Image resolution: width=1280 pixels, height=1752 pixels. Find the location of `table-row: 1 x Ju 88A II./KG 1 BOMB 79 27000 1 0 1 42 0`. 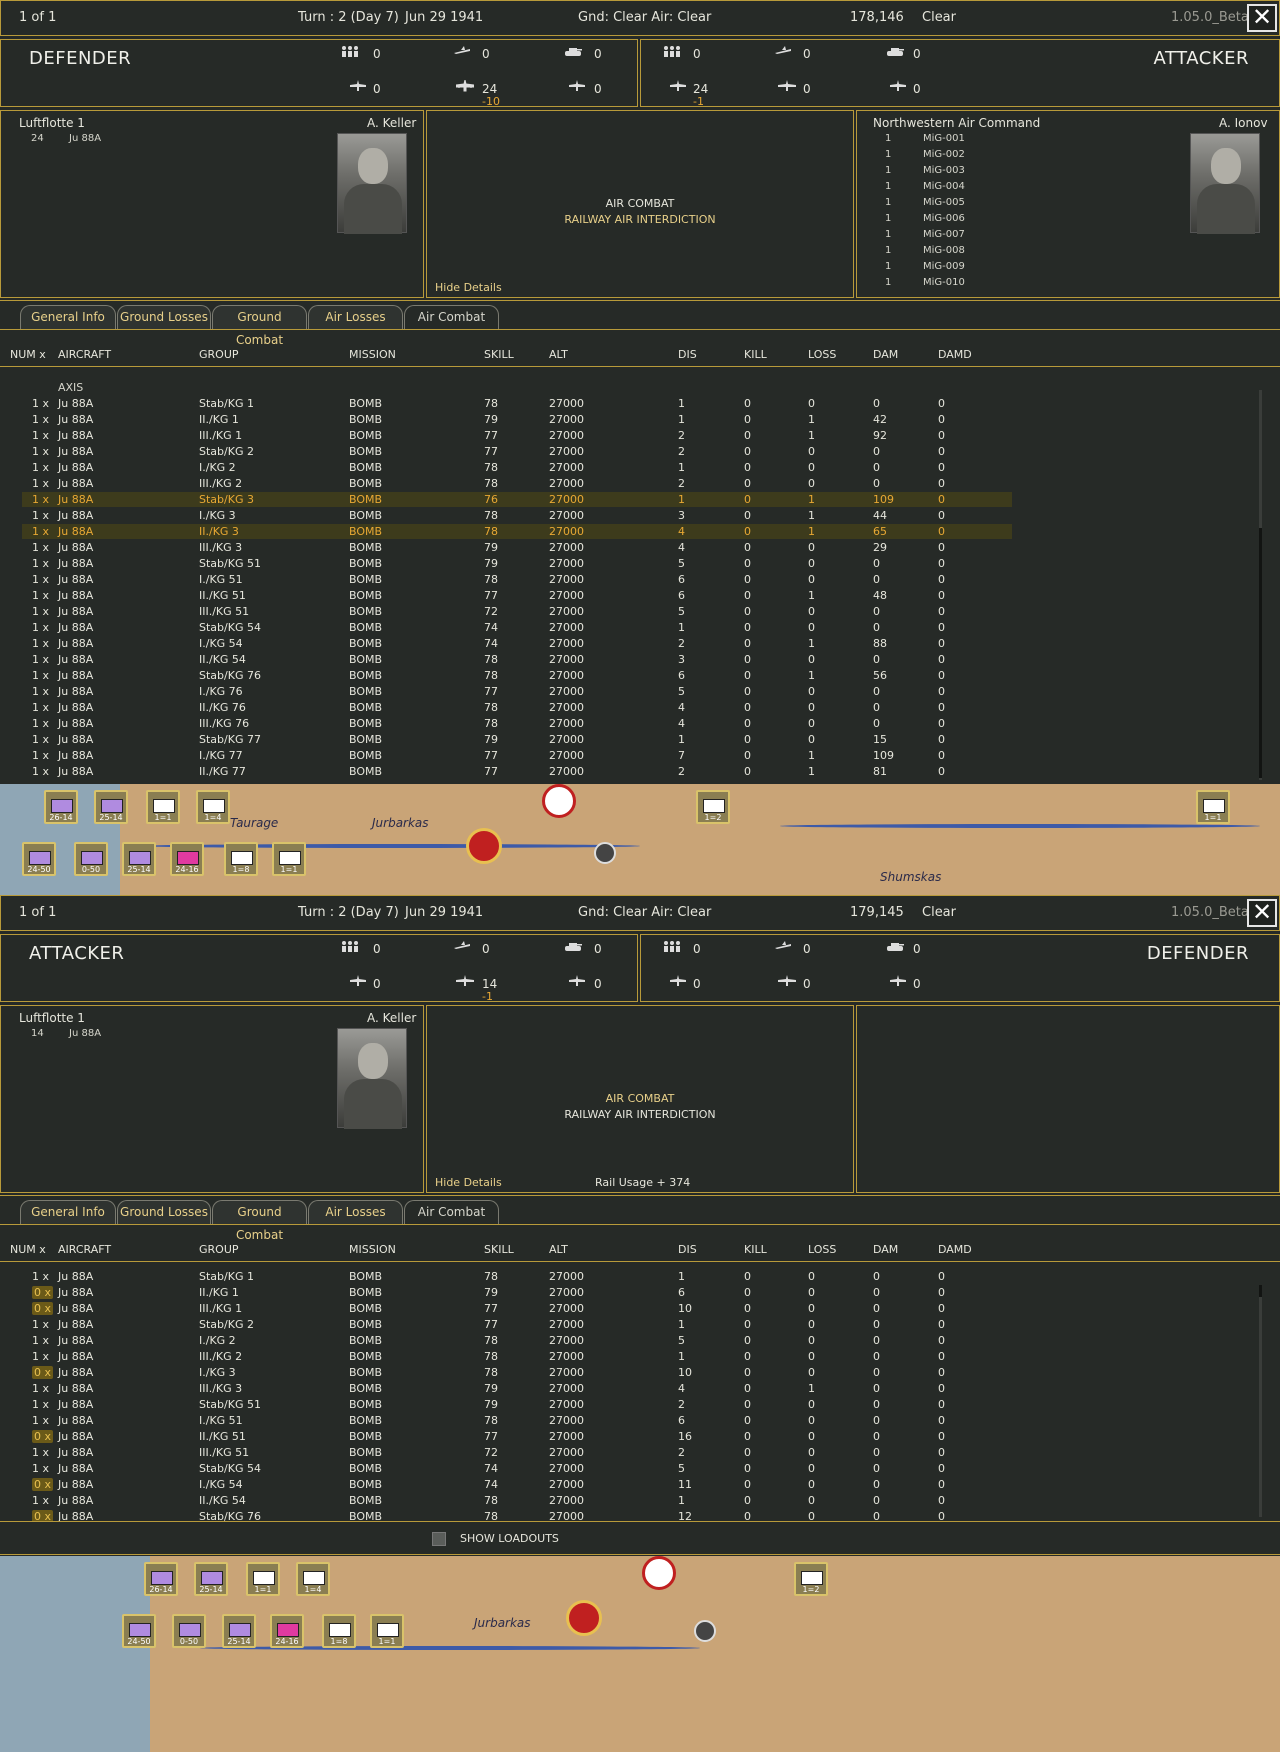

table-row: 1 x Ju 88A II./KG 1 BOMB 79 27000 1 0 1 42 0 is located at coordinates (640, 420).